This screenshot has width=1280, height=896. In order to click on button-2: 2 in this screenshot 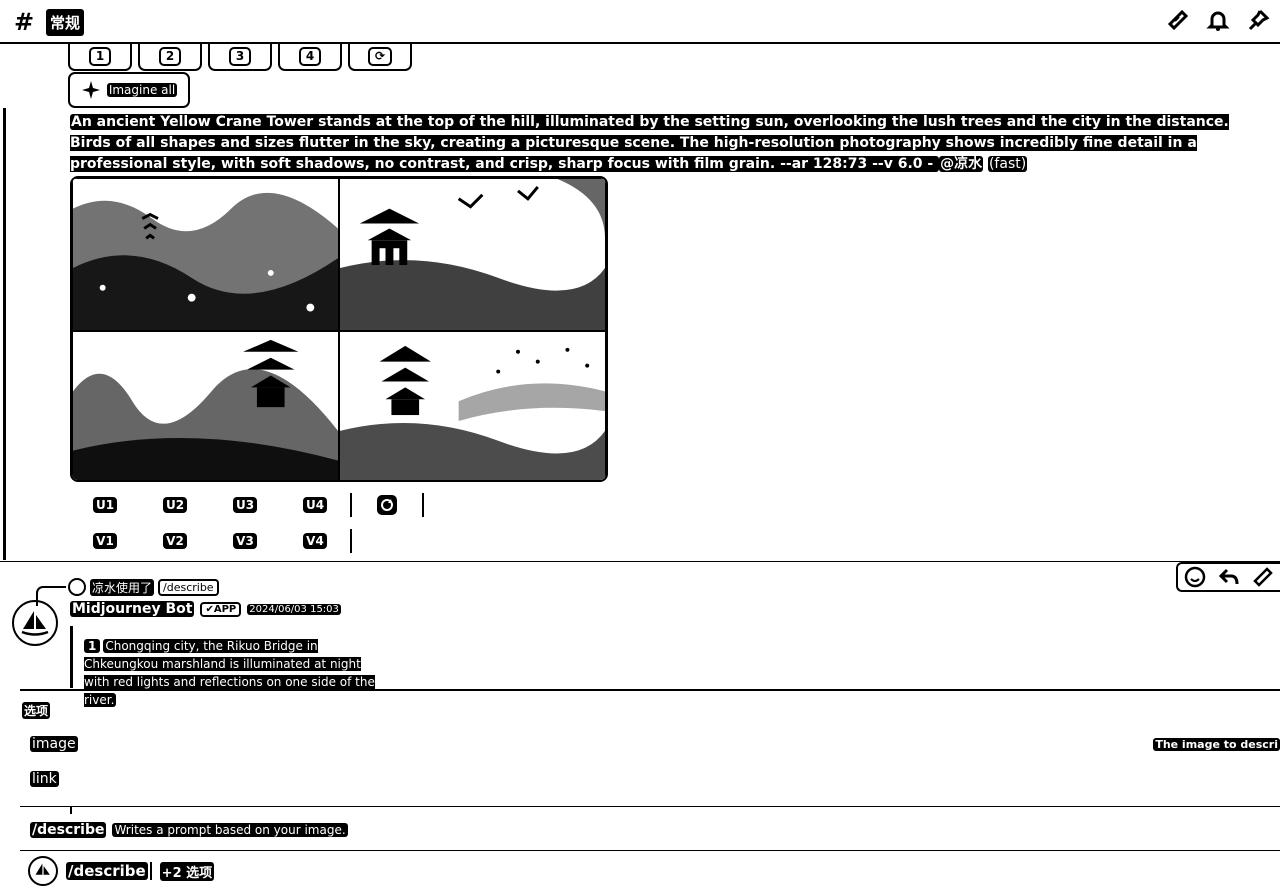, I will do `click(170, 57)`.